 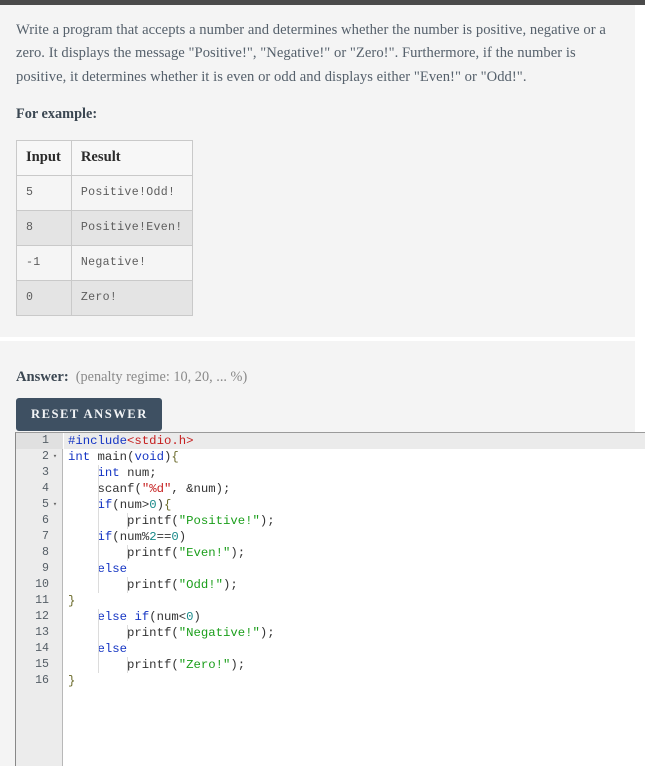 I want to click on reset-answer-button: RESET ANSWER, so click(x=89, y=414).